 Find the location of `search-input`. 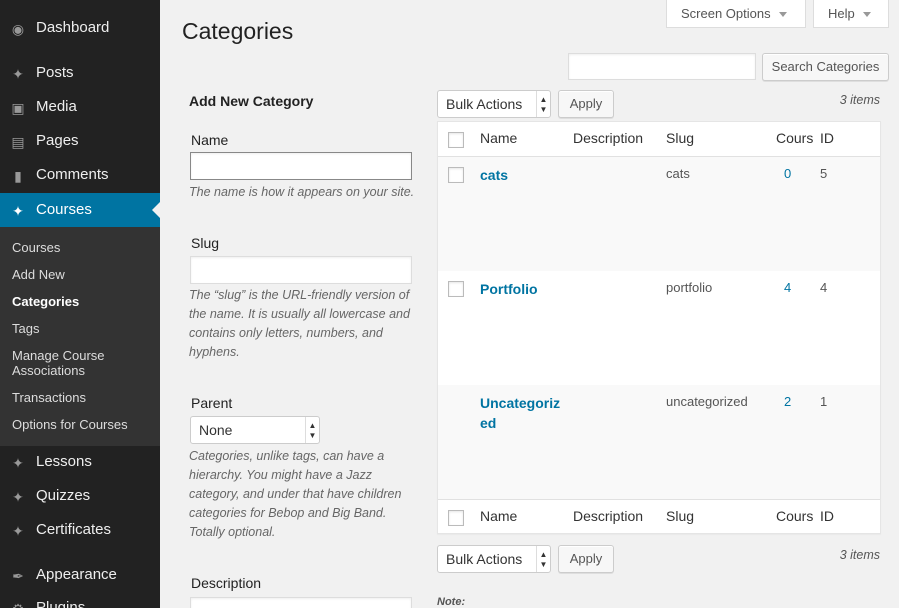

search-input is located at coordinates (662, 66).